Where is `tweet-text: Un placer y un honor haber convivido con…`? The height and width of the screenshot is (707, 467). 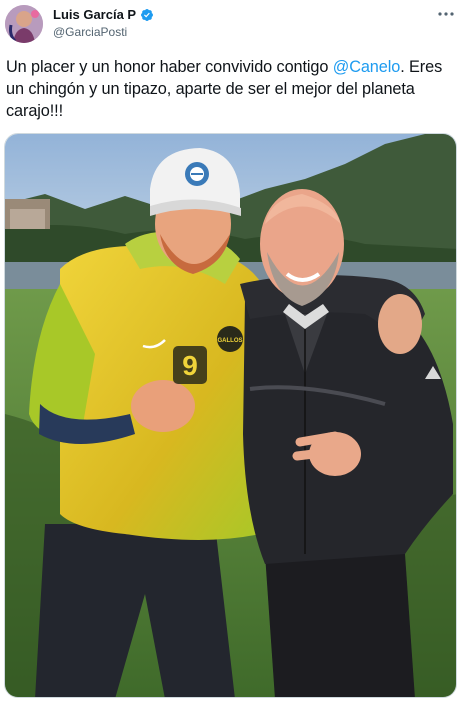 tweet-text: Un placer y un honor haber convivido con… is located at coordinates (233, 89).